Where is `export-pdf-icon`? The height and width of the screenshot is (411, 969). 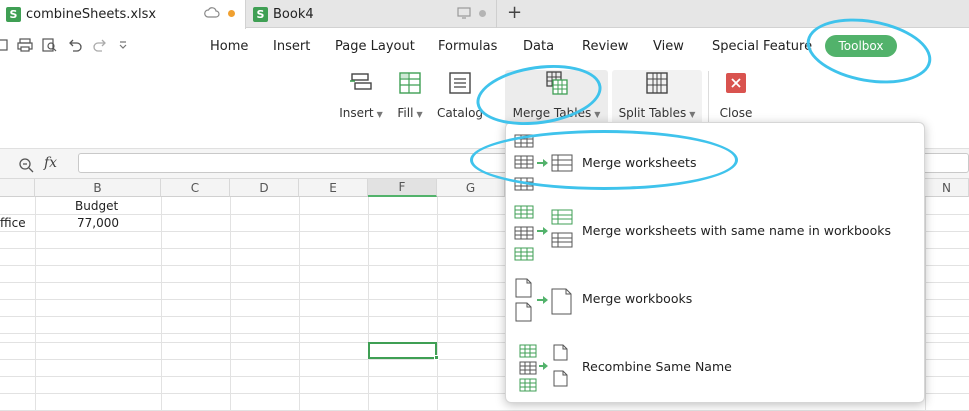 export-pdf-icon is located at coordinates (4, 45).